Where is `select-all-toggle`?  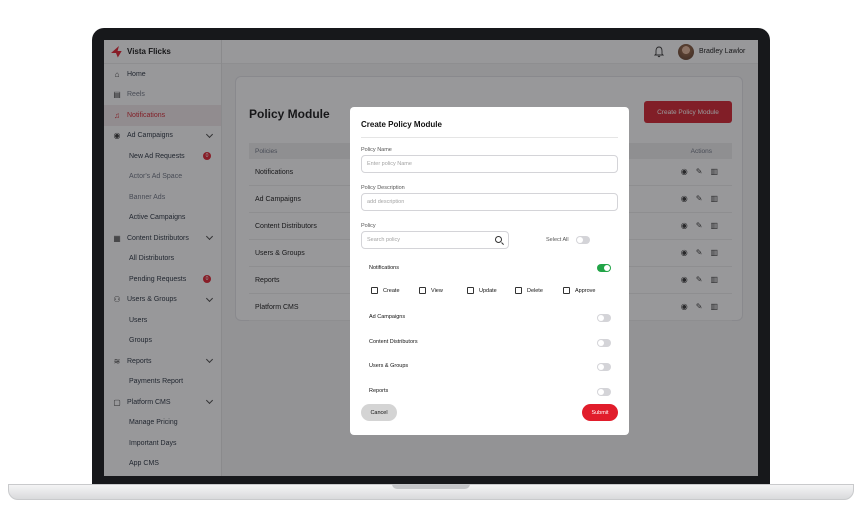 select-all-toggle is located at coordinates (583, 240).